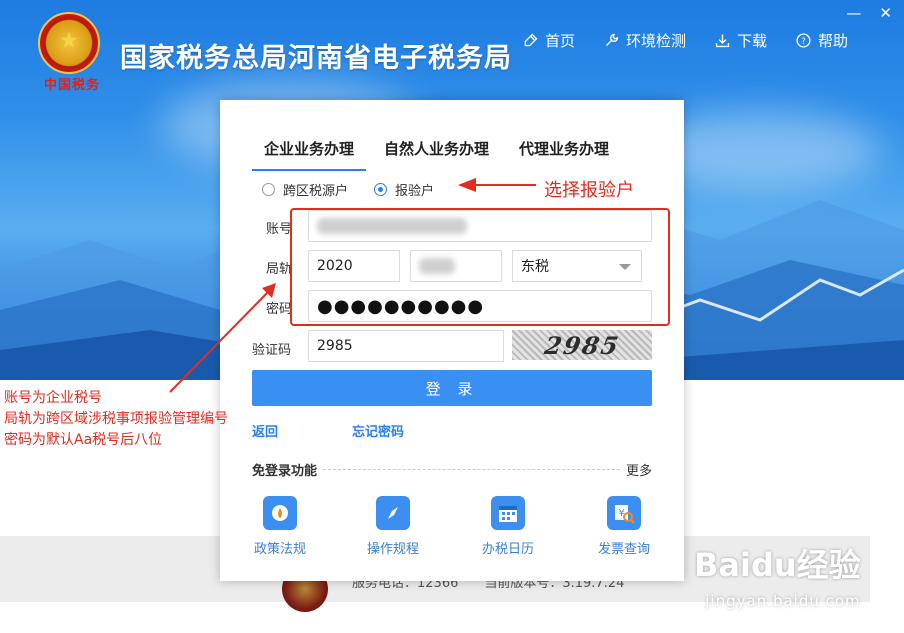 This screenshot has height=633, width=904. I want to click on top-navigation: 首页 环境检测 下载 ? 帮助, so click(699, 40).